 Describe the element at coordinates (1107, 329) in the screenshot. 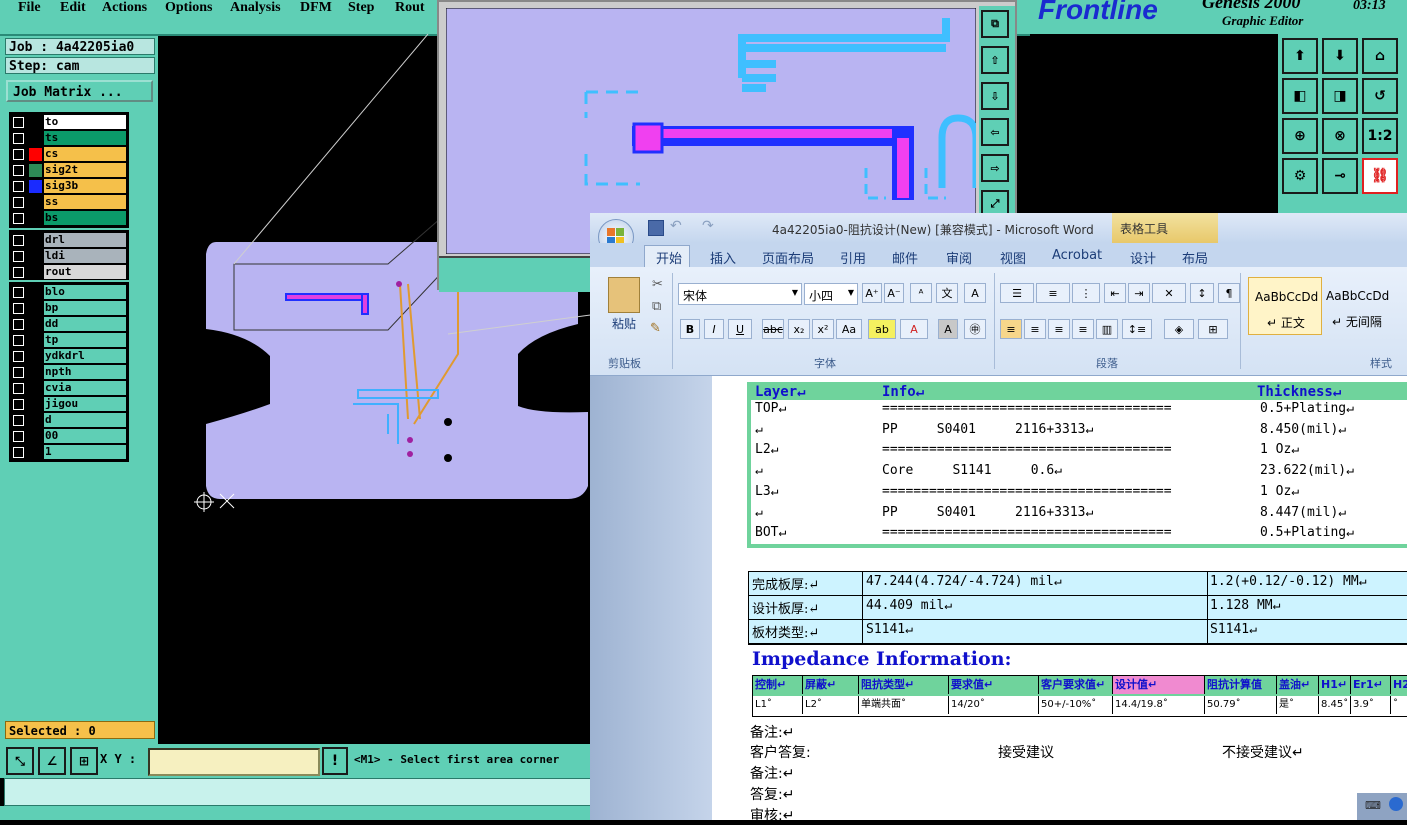

I see `distribute-icon: ▥` at that location.